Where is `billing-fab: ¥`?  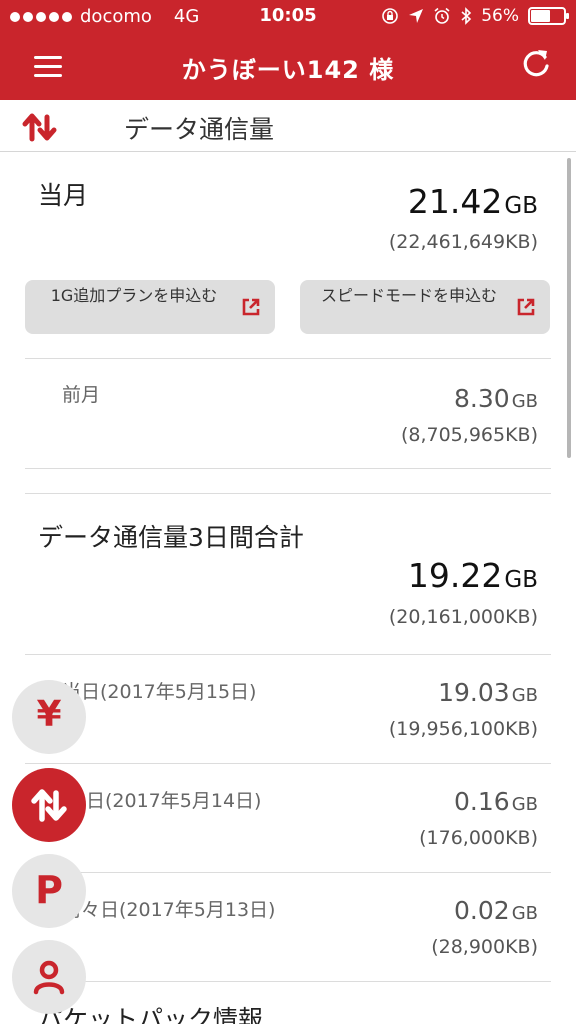 billing-fab: ¥ is located at coordinates (49, 717).